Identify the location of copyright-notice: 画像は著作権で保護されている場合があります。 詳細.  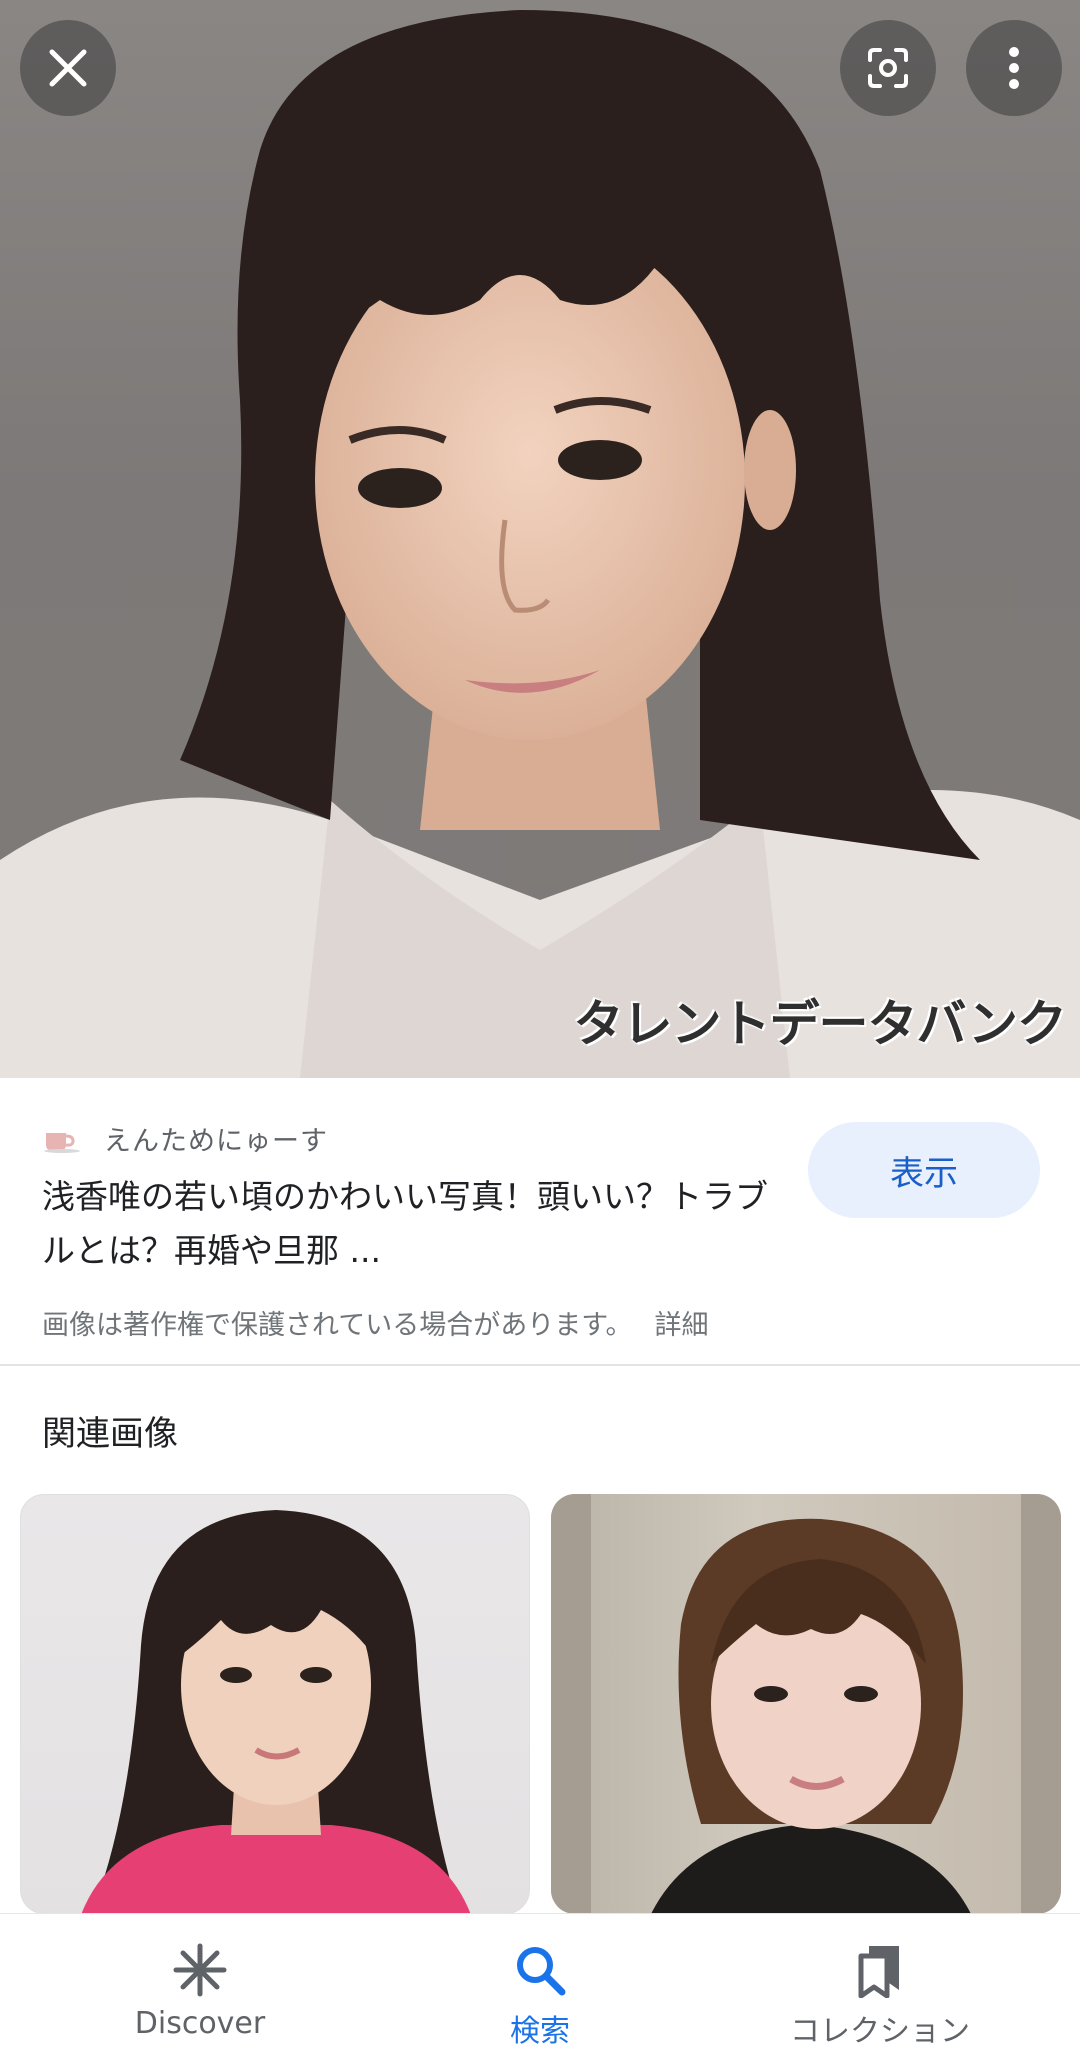
(375, 1322).